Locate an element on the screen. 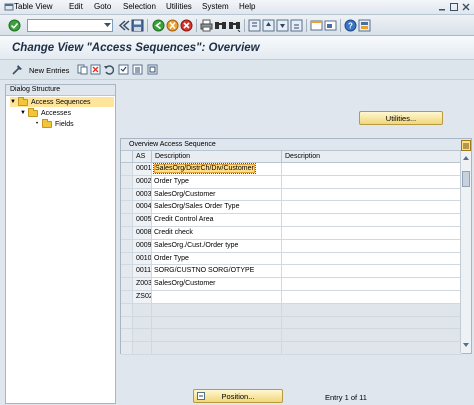 The height and width of the screenshot is (405, 474). menu-goto: Goto is located at coordinates (102, 6).